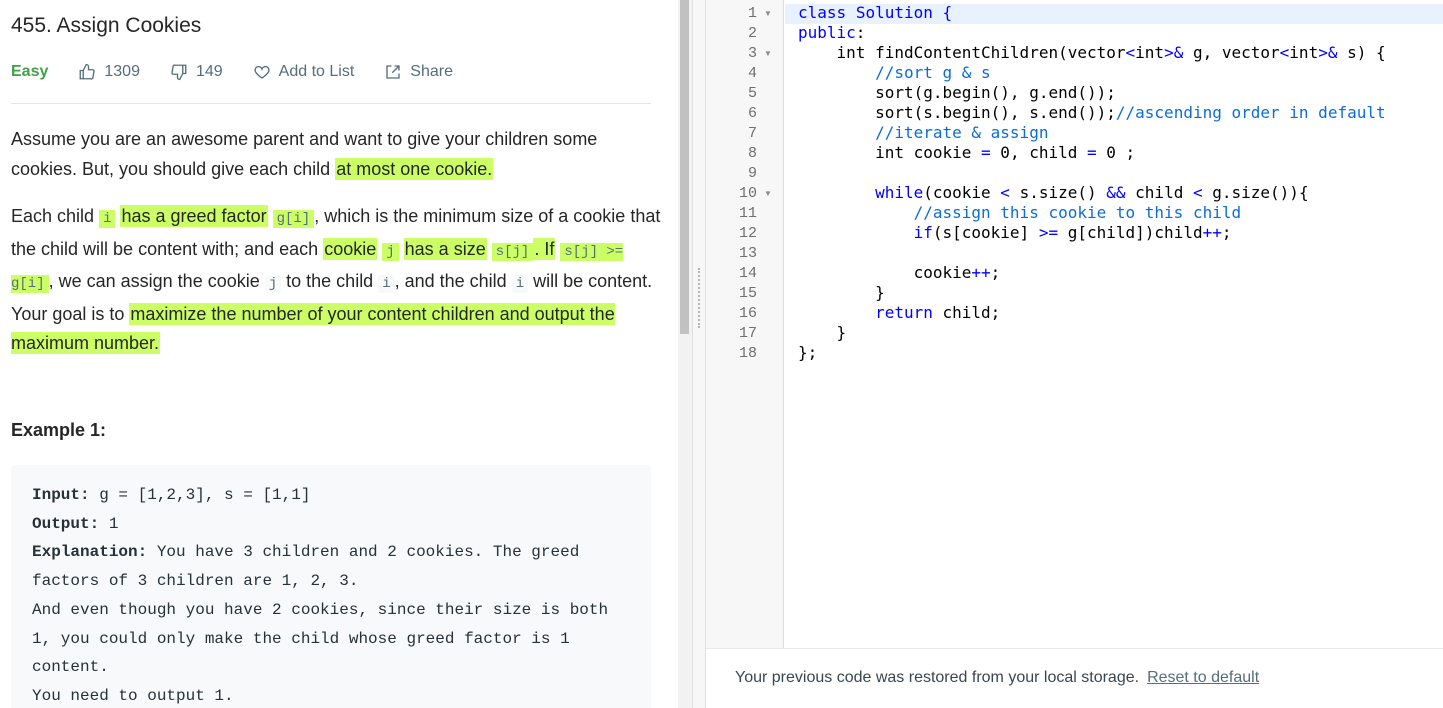 This screenshot has width=1443, height=708. I want to click on scrollbar-thumb, so click(684, 167).